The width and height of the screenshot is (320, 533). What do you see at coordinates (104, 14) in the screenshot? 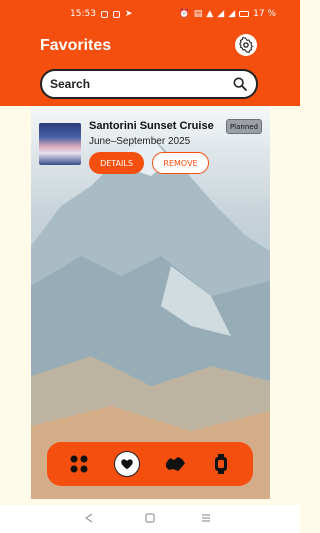
I see `whatsapp-icon` at bounding box center [104, 14].